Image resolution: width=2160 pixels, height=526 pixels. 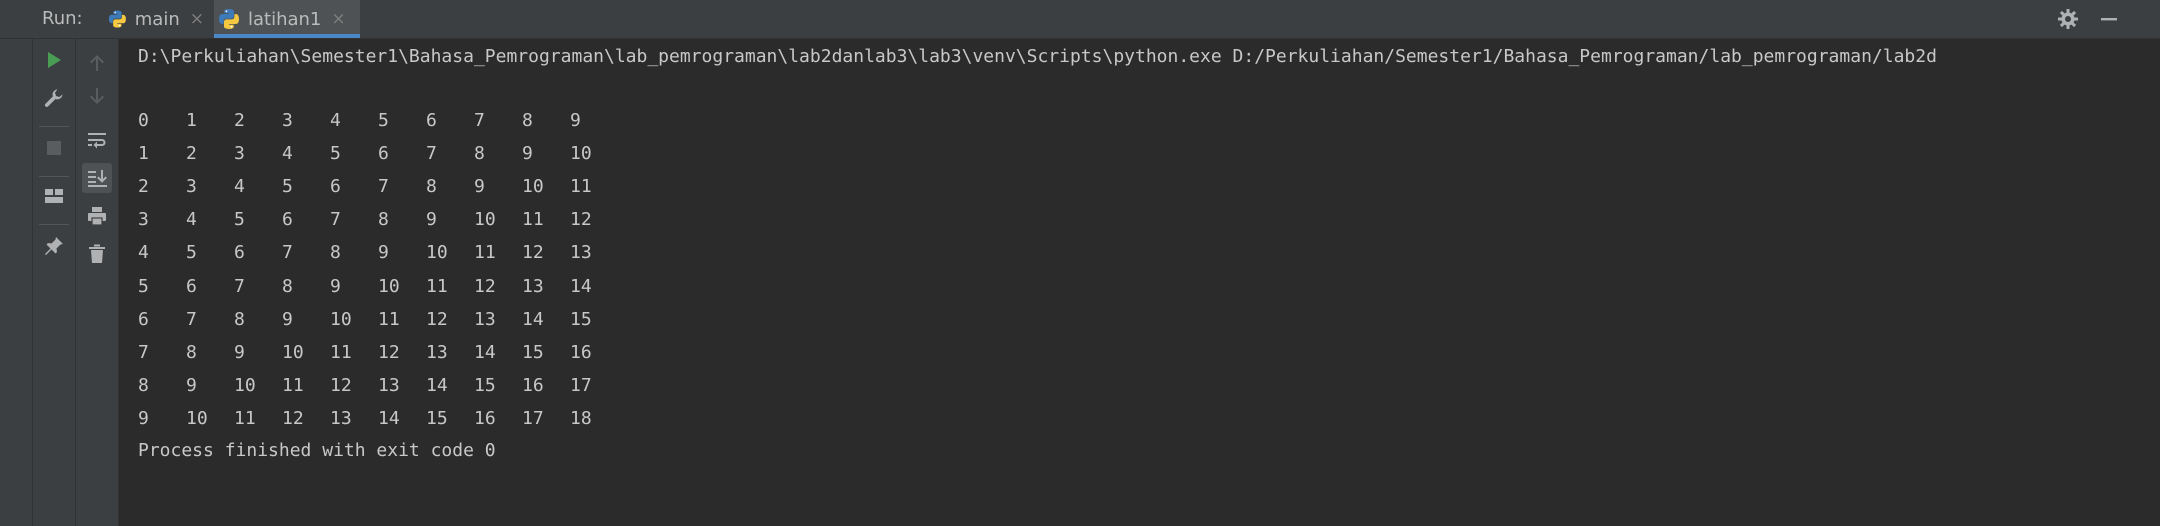 I want to click on output-row: 0 1 2 3 4 5 6 7 8 9, so click(x=619, y=121).